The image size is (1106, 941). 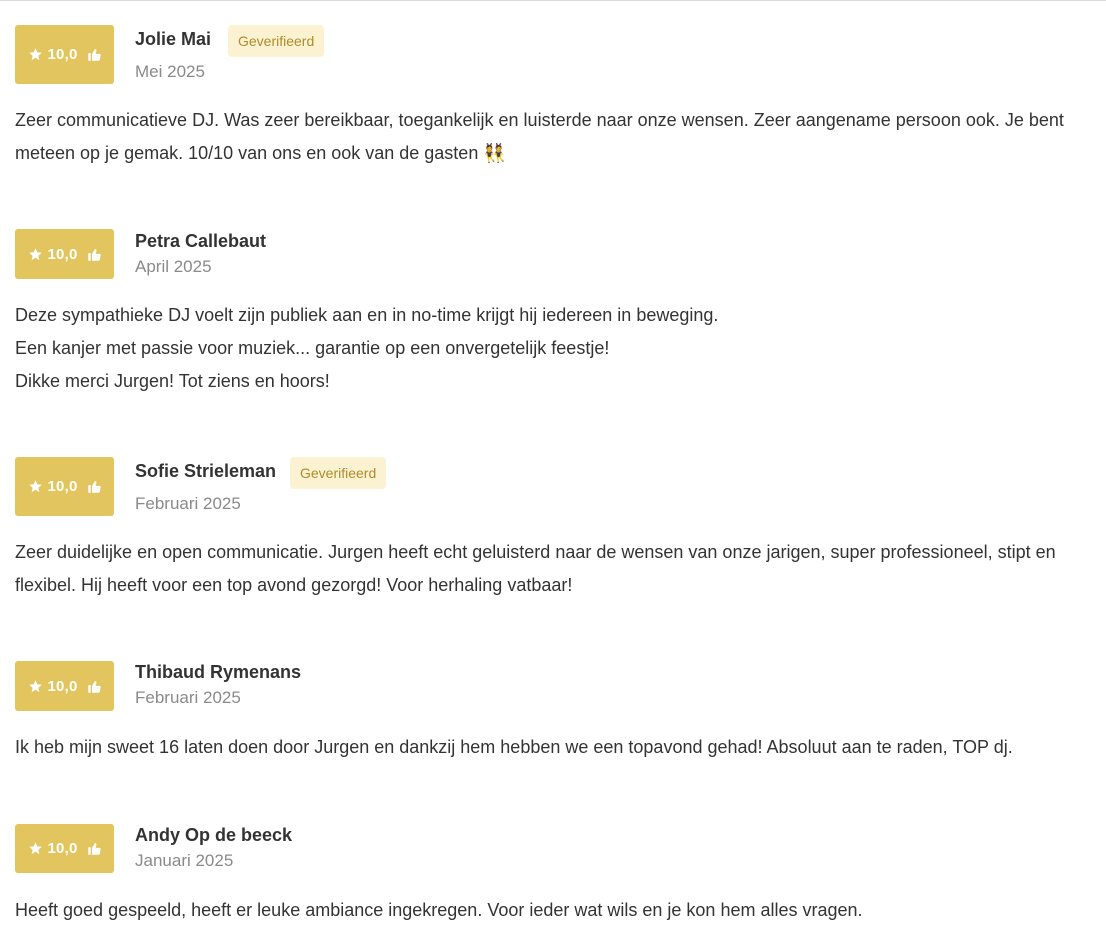 I want to click on review-date: Januari 2025, so click(x=184, y=860).